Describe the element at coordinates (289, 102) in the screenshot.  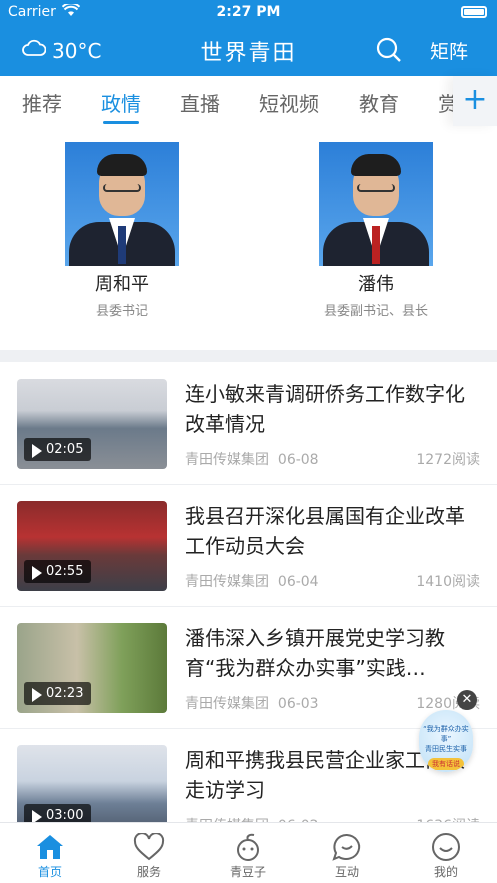
I see `tab-short-video: 短视频` at that location.